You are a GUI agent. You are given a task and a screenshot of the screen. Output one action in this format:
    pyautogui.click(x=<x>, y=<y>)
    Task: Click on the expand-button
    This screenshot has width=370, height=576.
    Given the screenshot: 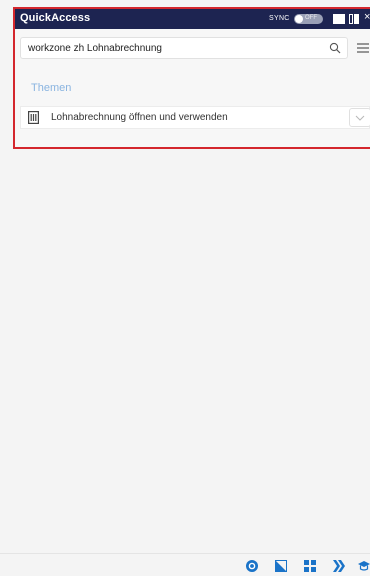 What is the action you would take?
    pyautogui.click(x=359, y=117)
    